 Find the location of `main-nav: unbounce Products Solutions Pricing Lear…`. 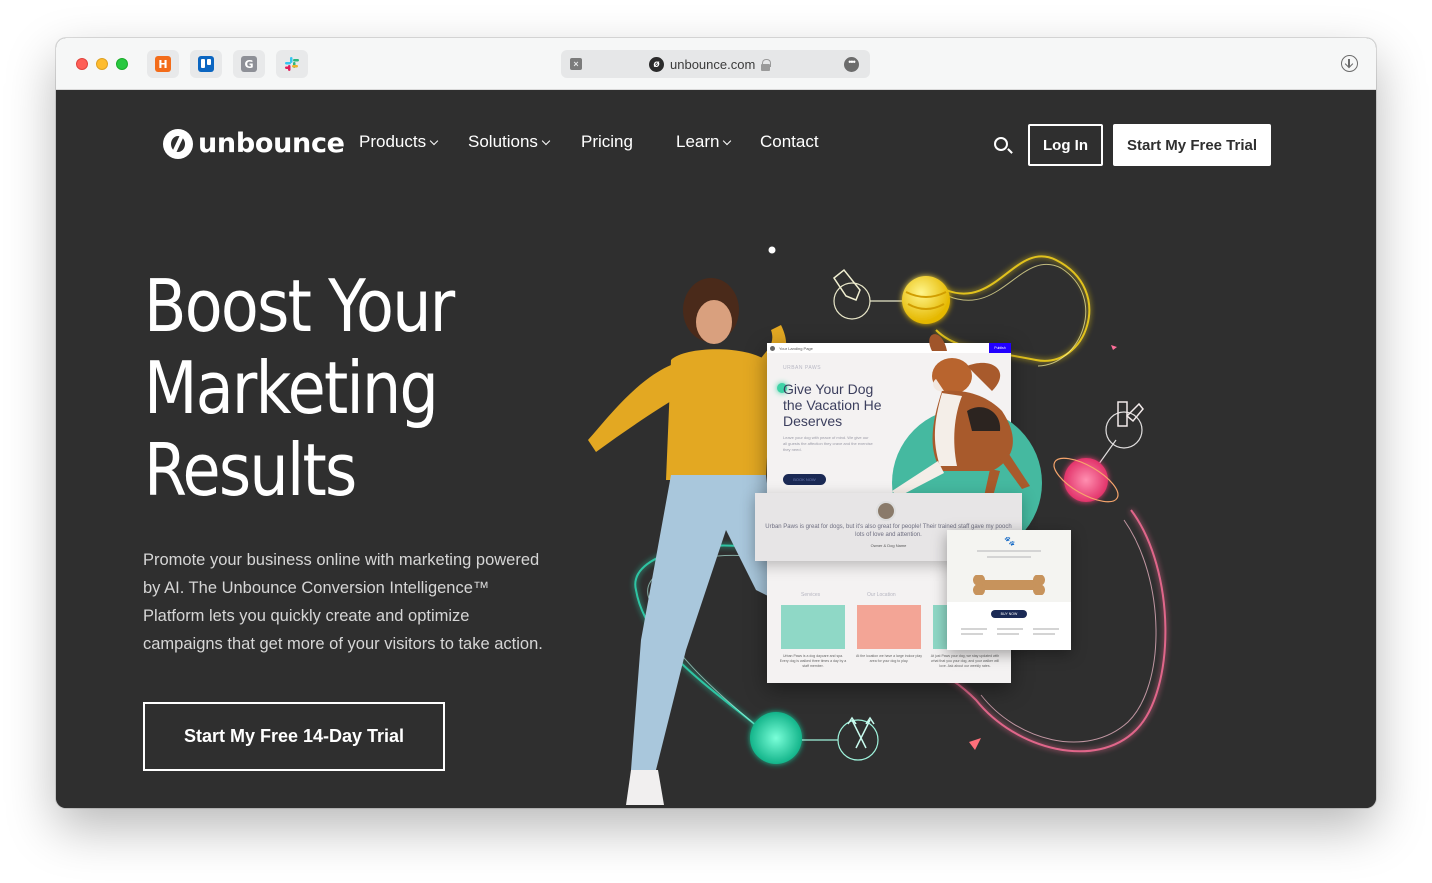

main-nav: unbounce Products Solutions Pricing Lear… is located at coordinates (716, 145).